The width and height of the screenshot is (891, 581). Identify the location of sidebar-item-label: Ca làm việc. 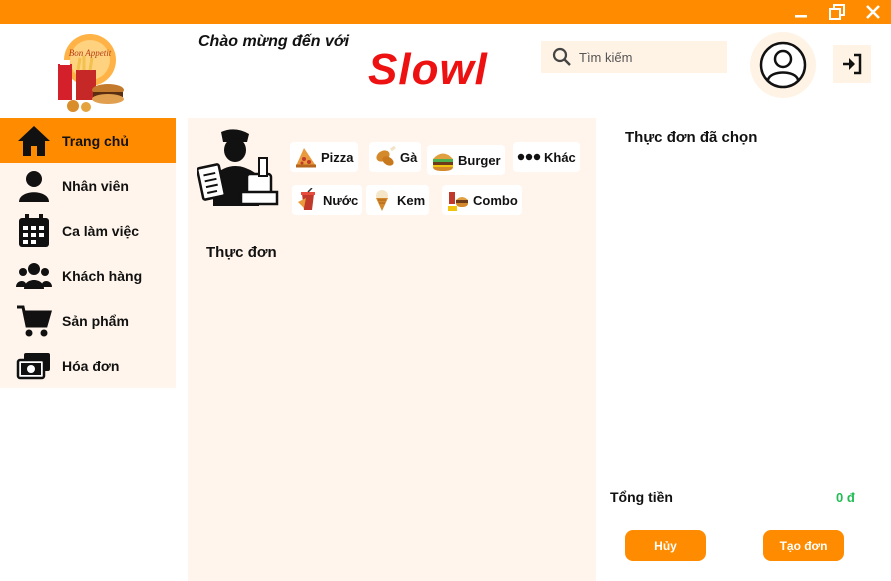
(101, 230).